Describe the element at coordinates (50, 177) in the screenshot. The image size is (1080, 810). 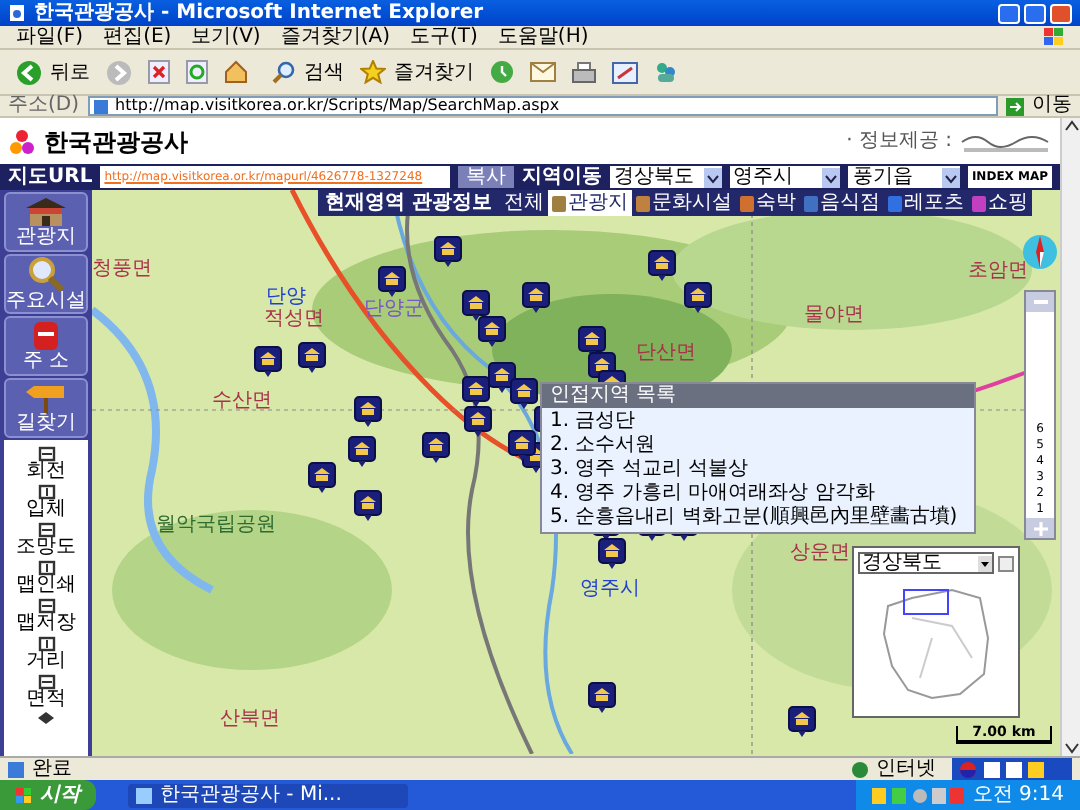
I see `map-url-label: 지도URL` at that location.